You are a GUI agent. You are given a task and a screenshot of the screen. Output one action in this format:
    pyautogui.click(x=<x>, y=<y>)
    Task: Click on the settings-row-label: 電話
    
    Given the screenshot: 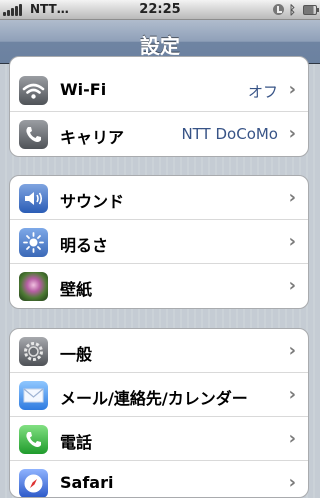 What is the action you would take?
    pyautogui.click(x=76, y=442)
    